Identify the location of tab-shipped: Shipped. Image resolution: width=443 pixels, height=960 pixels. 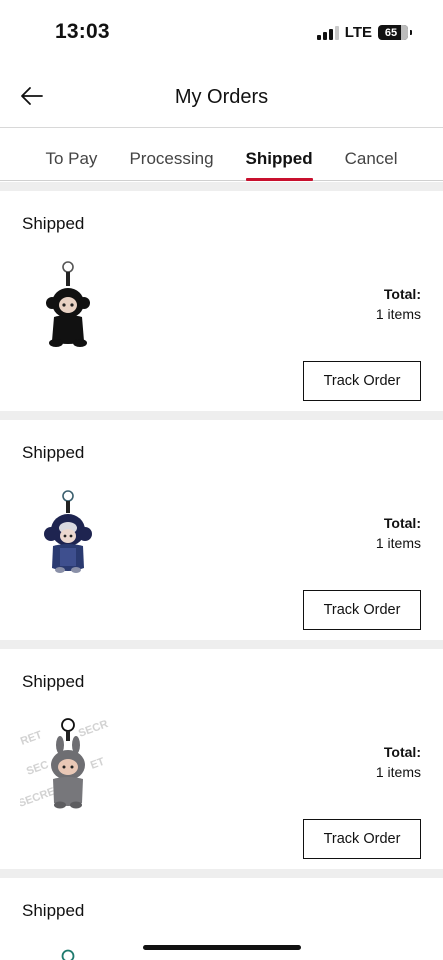
(279, 155).